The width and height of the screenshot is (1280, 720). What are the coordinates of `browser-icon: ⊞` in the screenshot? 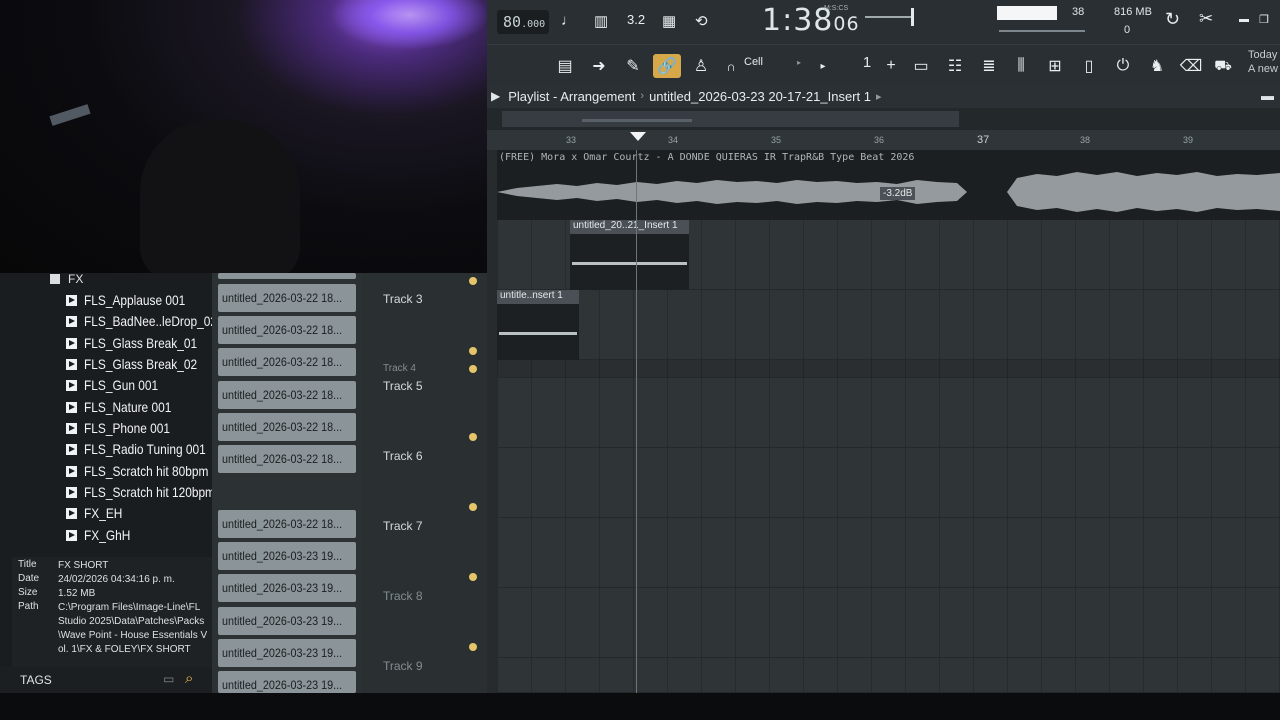 It's located at (1055, 66).